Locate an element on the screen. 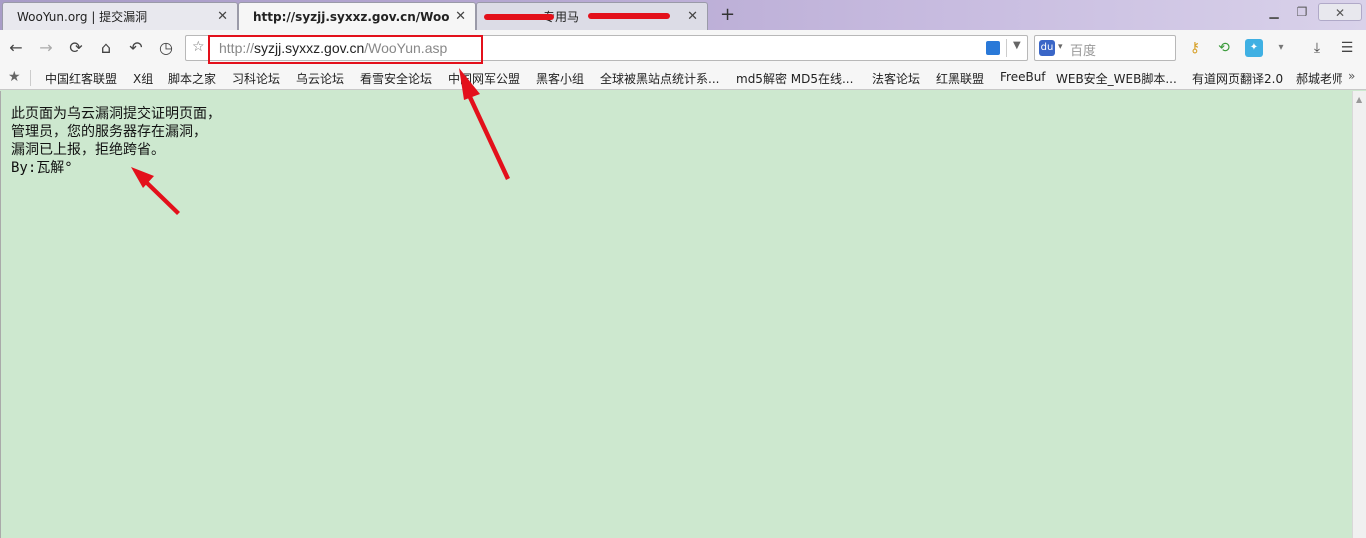 The image size is (1366, 538). security-shield-icon is located at coordinates (993, 48).